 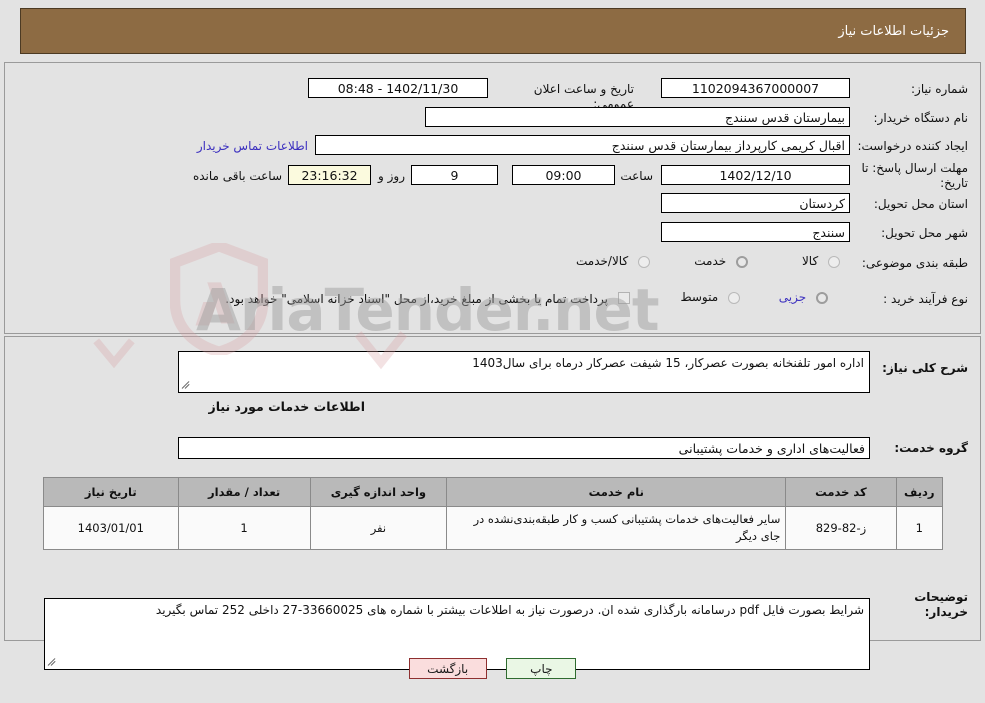 What do you see at coordinates (925, 368) in the screenshot?
I see `description-label: شرح کلی نیاز:` at bounding box center [925, 368].